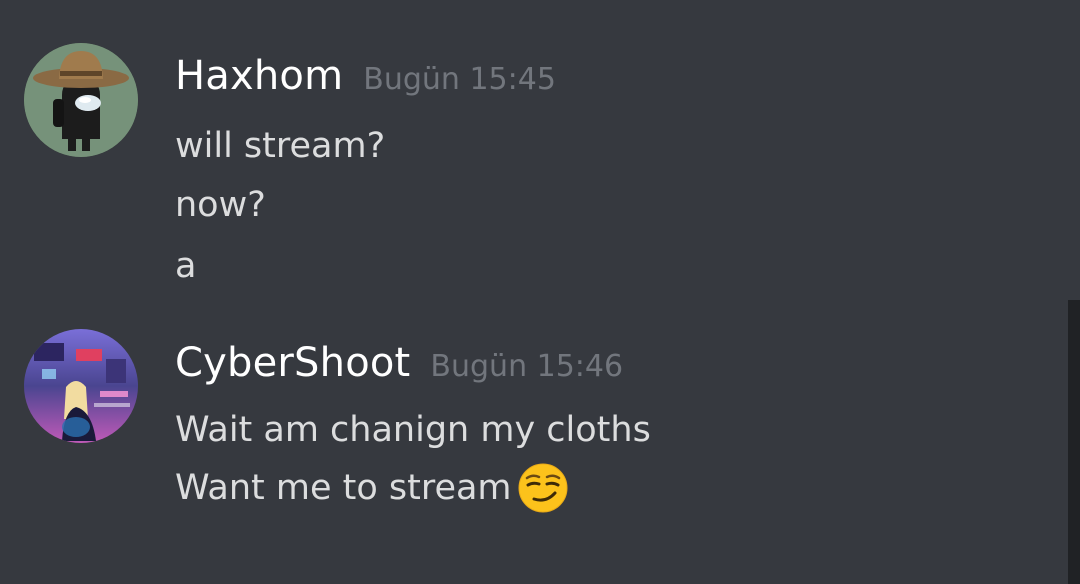 Image resolution: width=1080 pixels, height=584 pixels. Describe the element at coordinates (543, 488) in the screenshot. I see `smirk-emoji-icon` at that location.